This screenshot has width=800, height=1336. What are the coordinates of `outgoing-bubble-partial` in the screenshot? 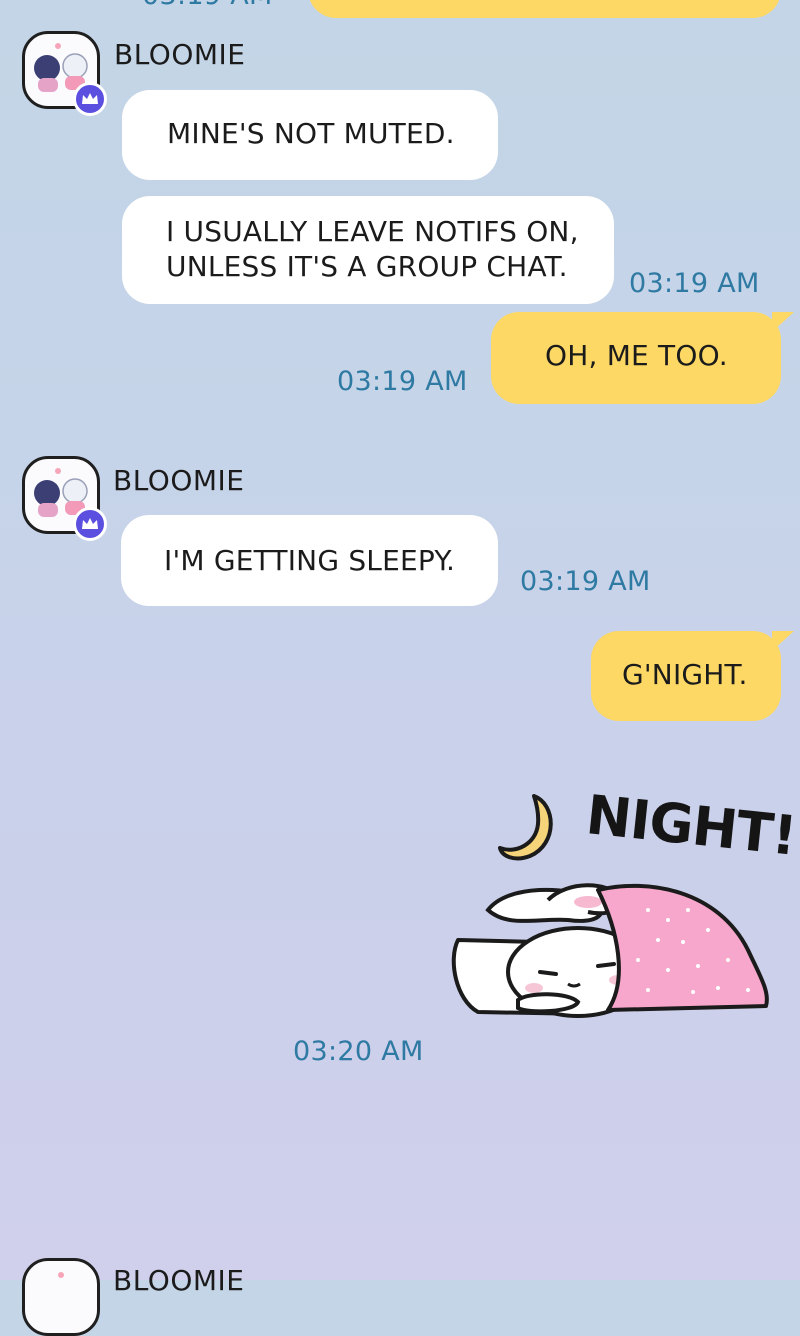 It's located at (544, 9).